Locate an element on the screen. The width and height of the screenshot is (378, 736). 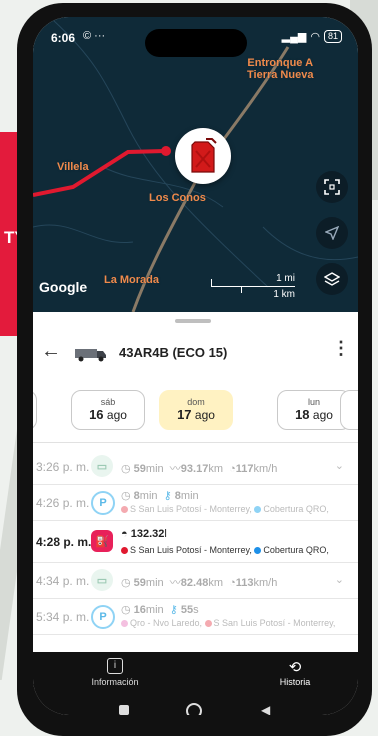
navigation-arrow-icon is located at coordinates (332, 233).